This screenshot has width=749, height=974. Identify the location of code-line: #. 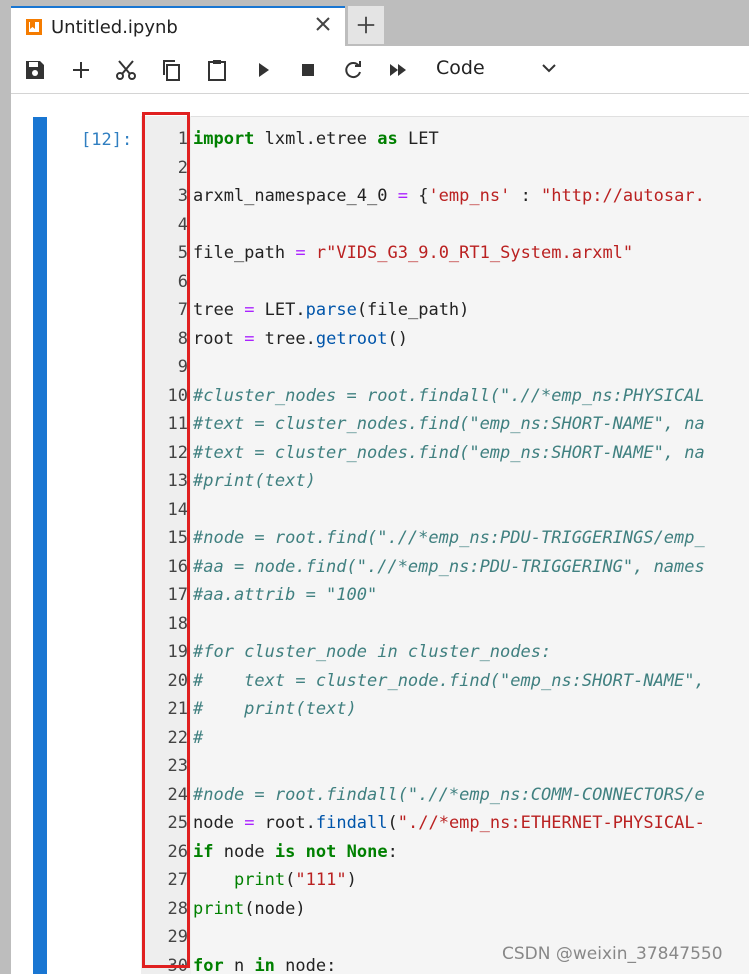
(198, 738).